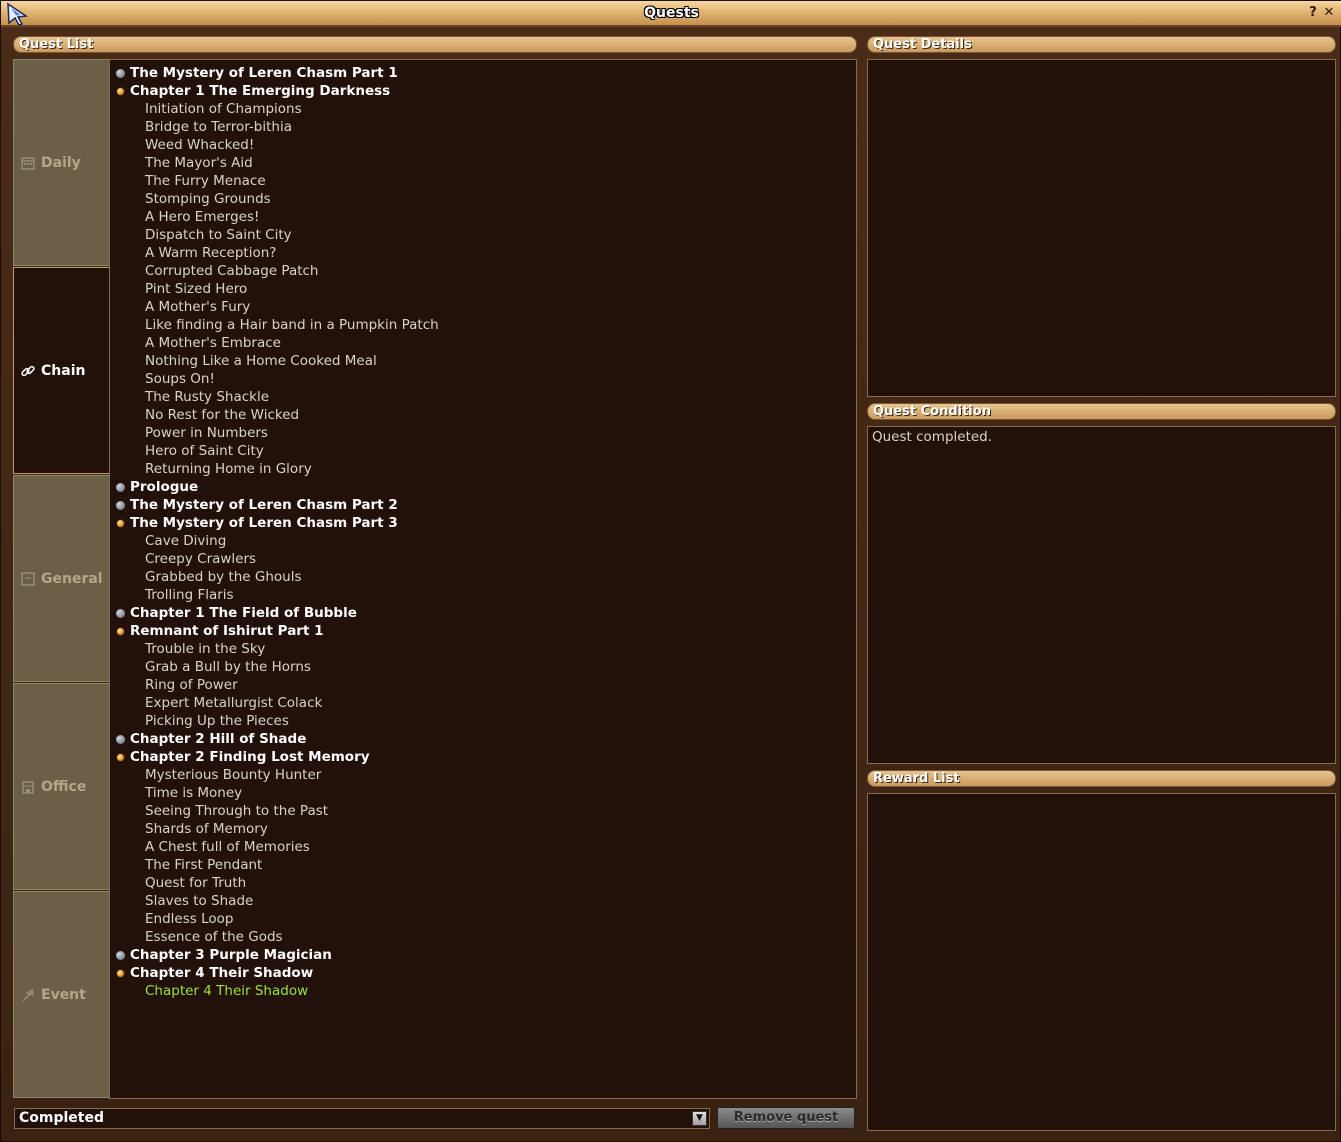 Image resolution: width=1341 pixels, height=1142 pixels. I want to click on quest-title: Prologue, so click(164, 487).